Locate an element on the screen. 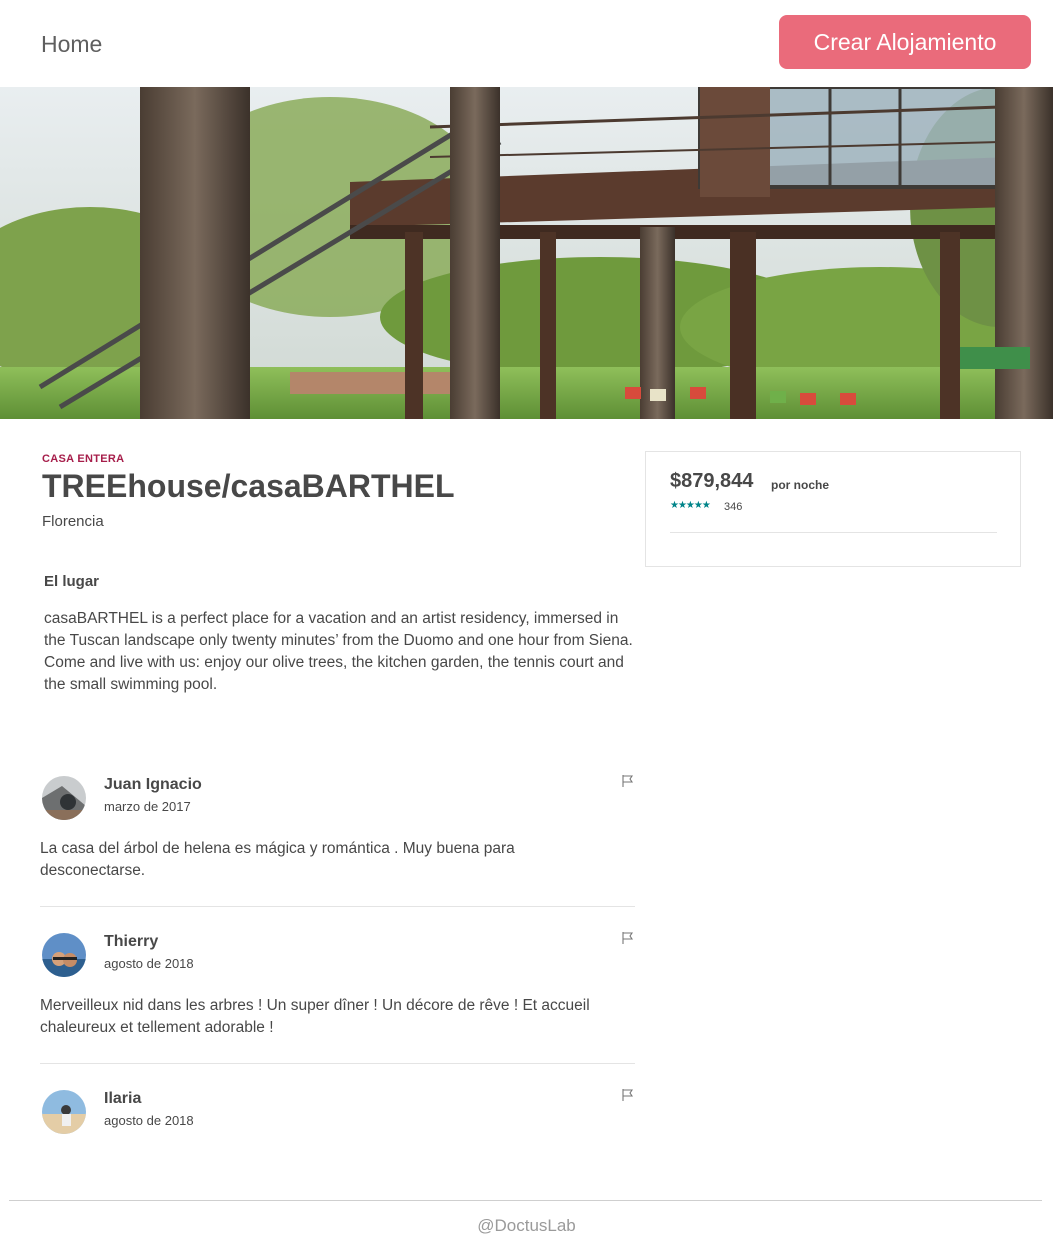  rating-count: 346 is located at coordinates (733, 507).